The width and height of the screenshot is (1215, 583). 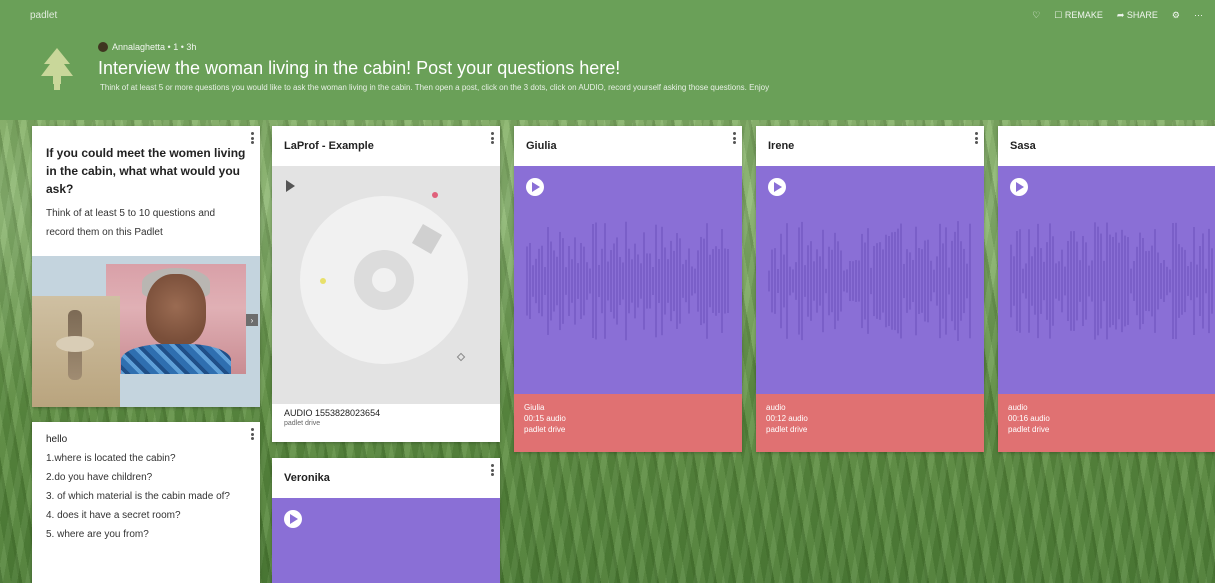 I want to click on remake-button: ☐ REMAKE, so click(x=1078, y=15).